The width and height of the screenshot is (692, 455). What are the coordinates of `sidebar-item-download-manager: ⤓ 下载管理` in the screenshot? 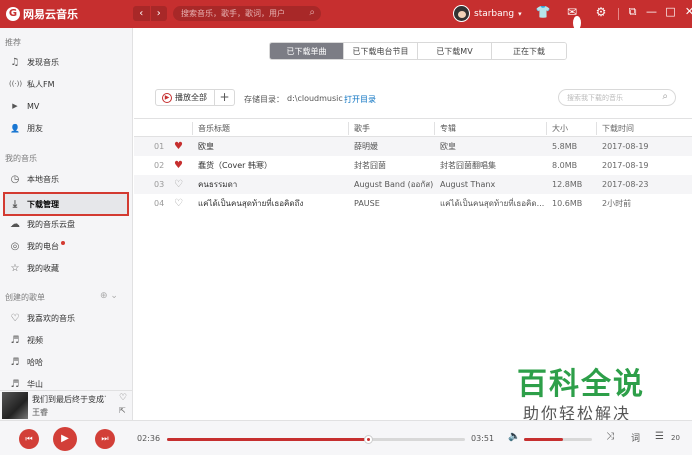 It's located at (66, 204).